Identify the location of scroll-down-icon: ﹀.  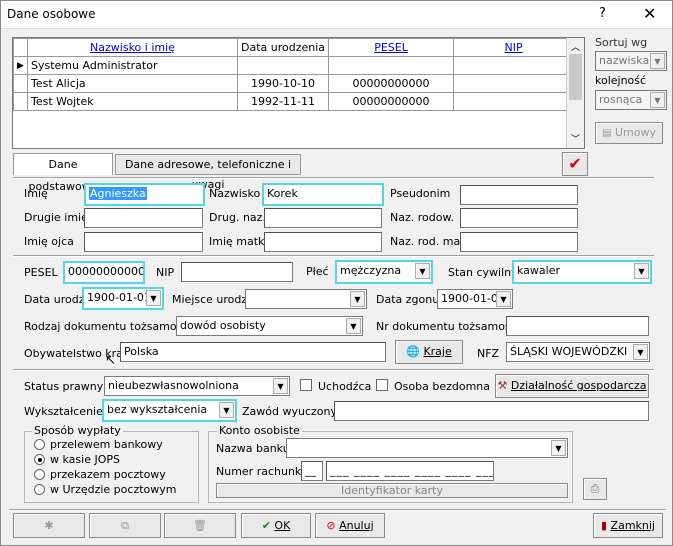
(575, 138).